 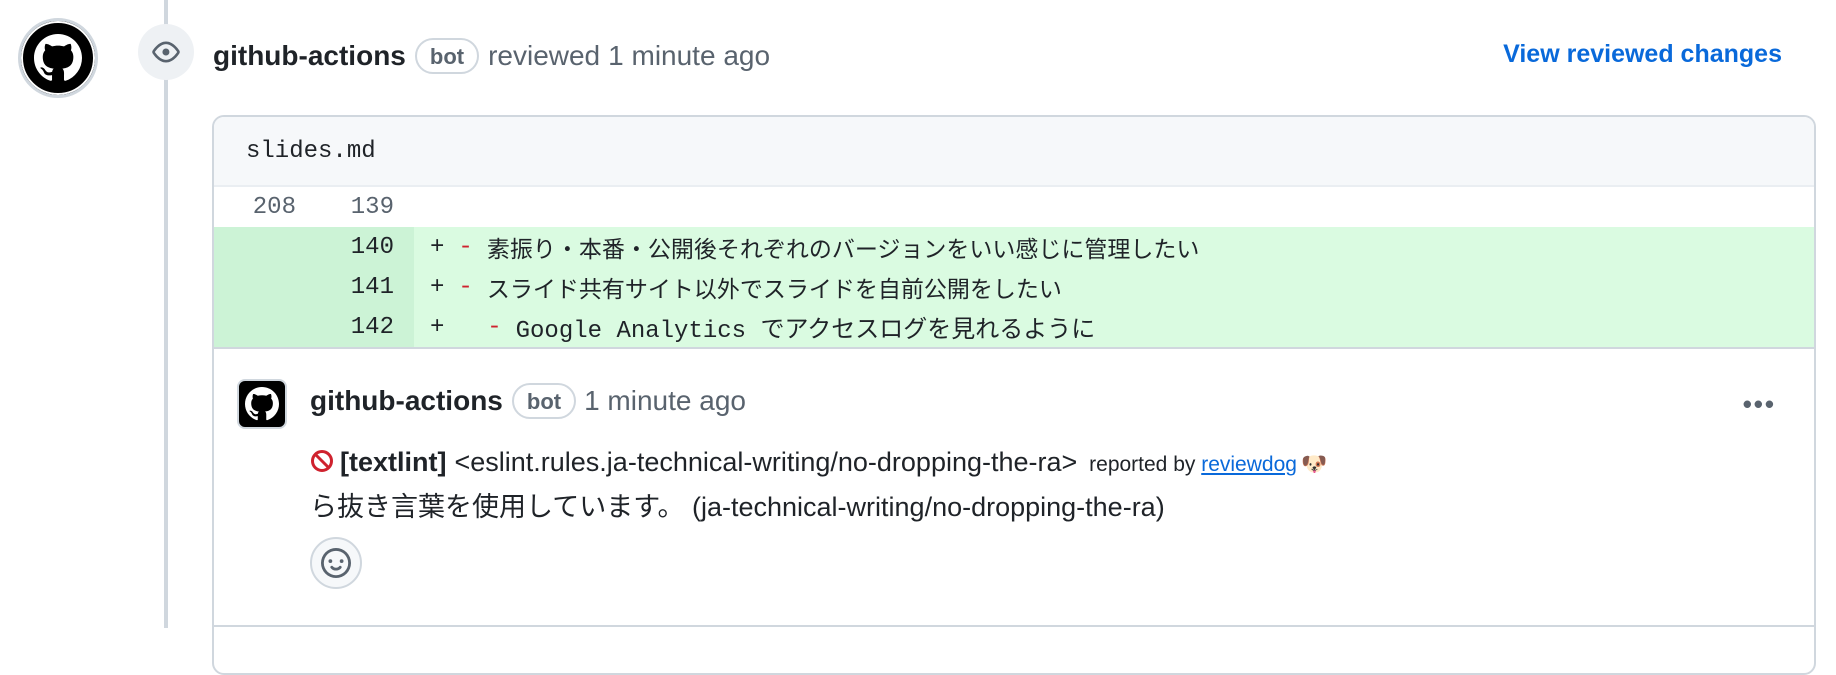 I want to click on timeline-line, so click(x=166, y=314).